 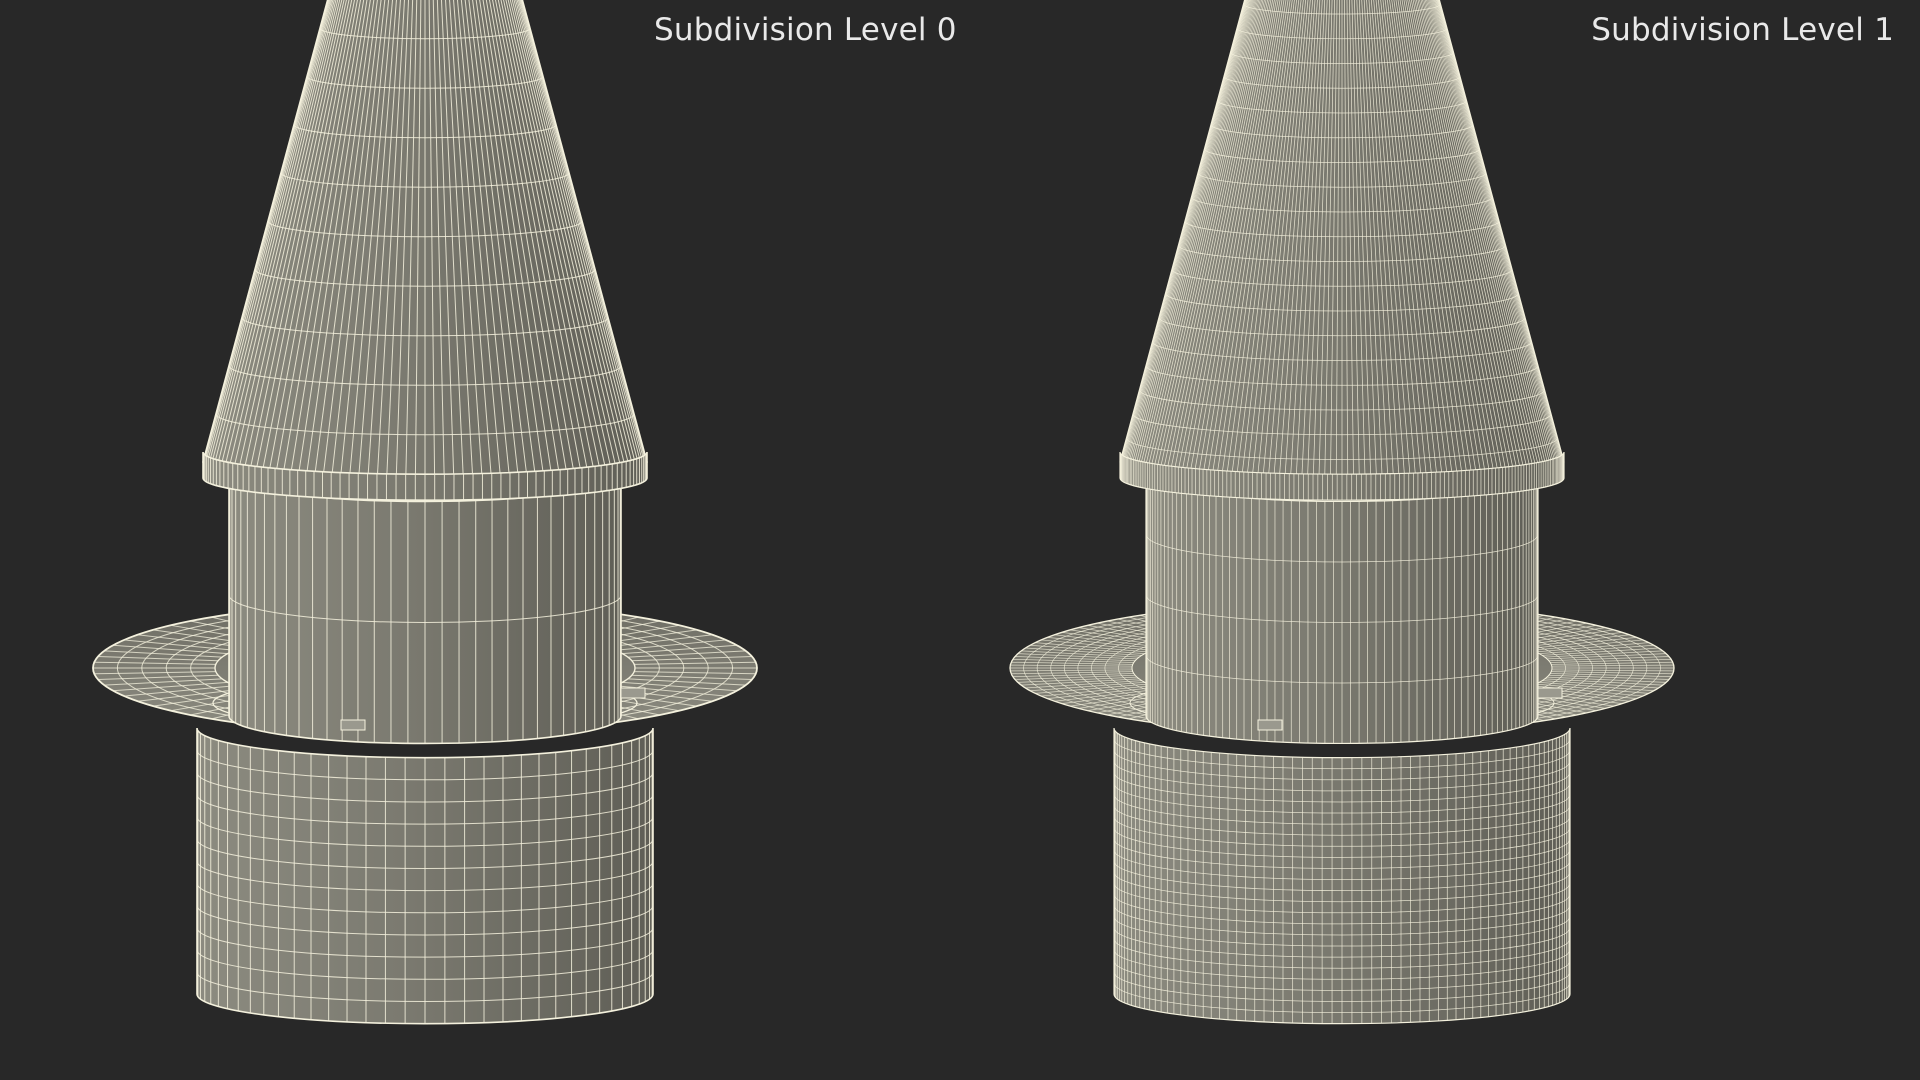 What do you see at coordinates (1742, 30) in the screenshot?
I see `subdivision-level-1-label: Subdivision Level 1` at bounding box center [1742, 30].